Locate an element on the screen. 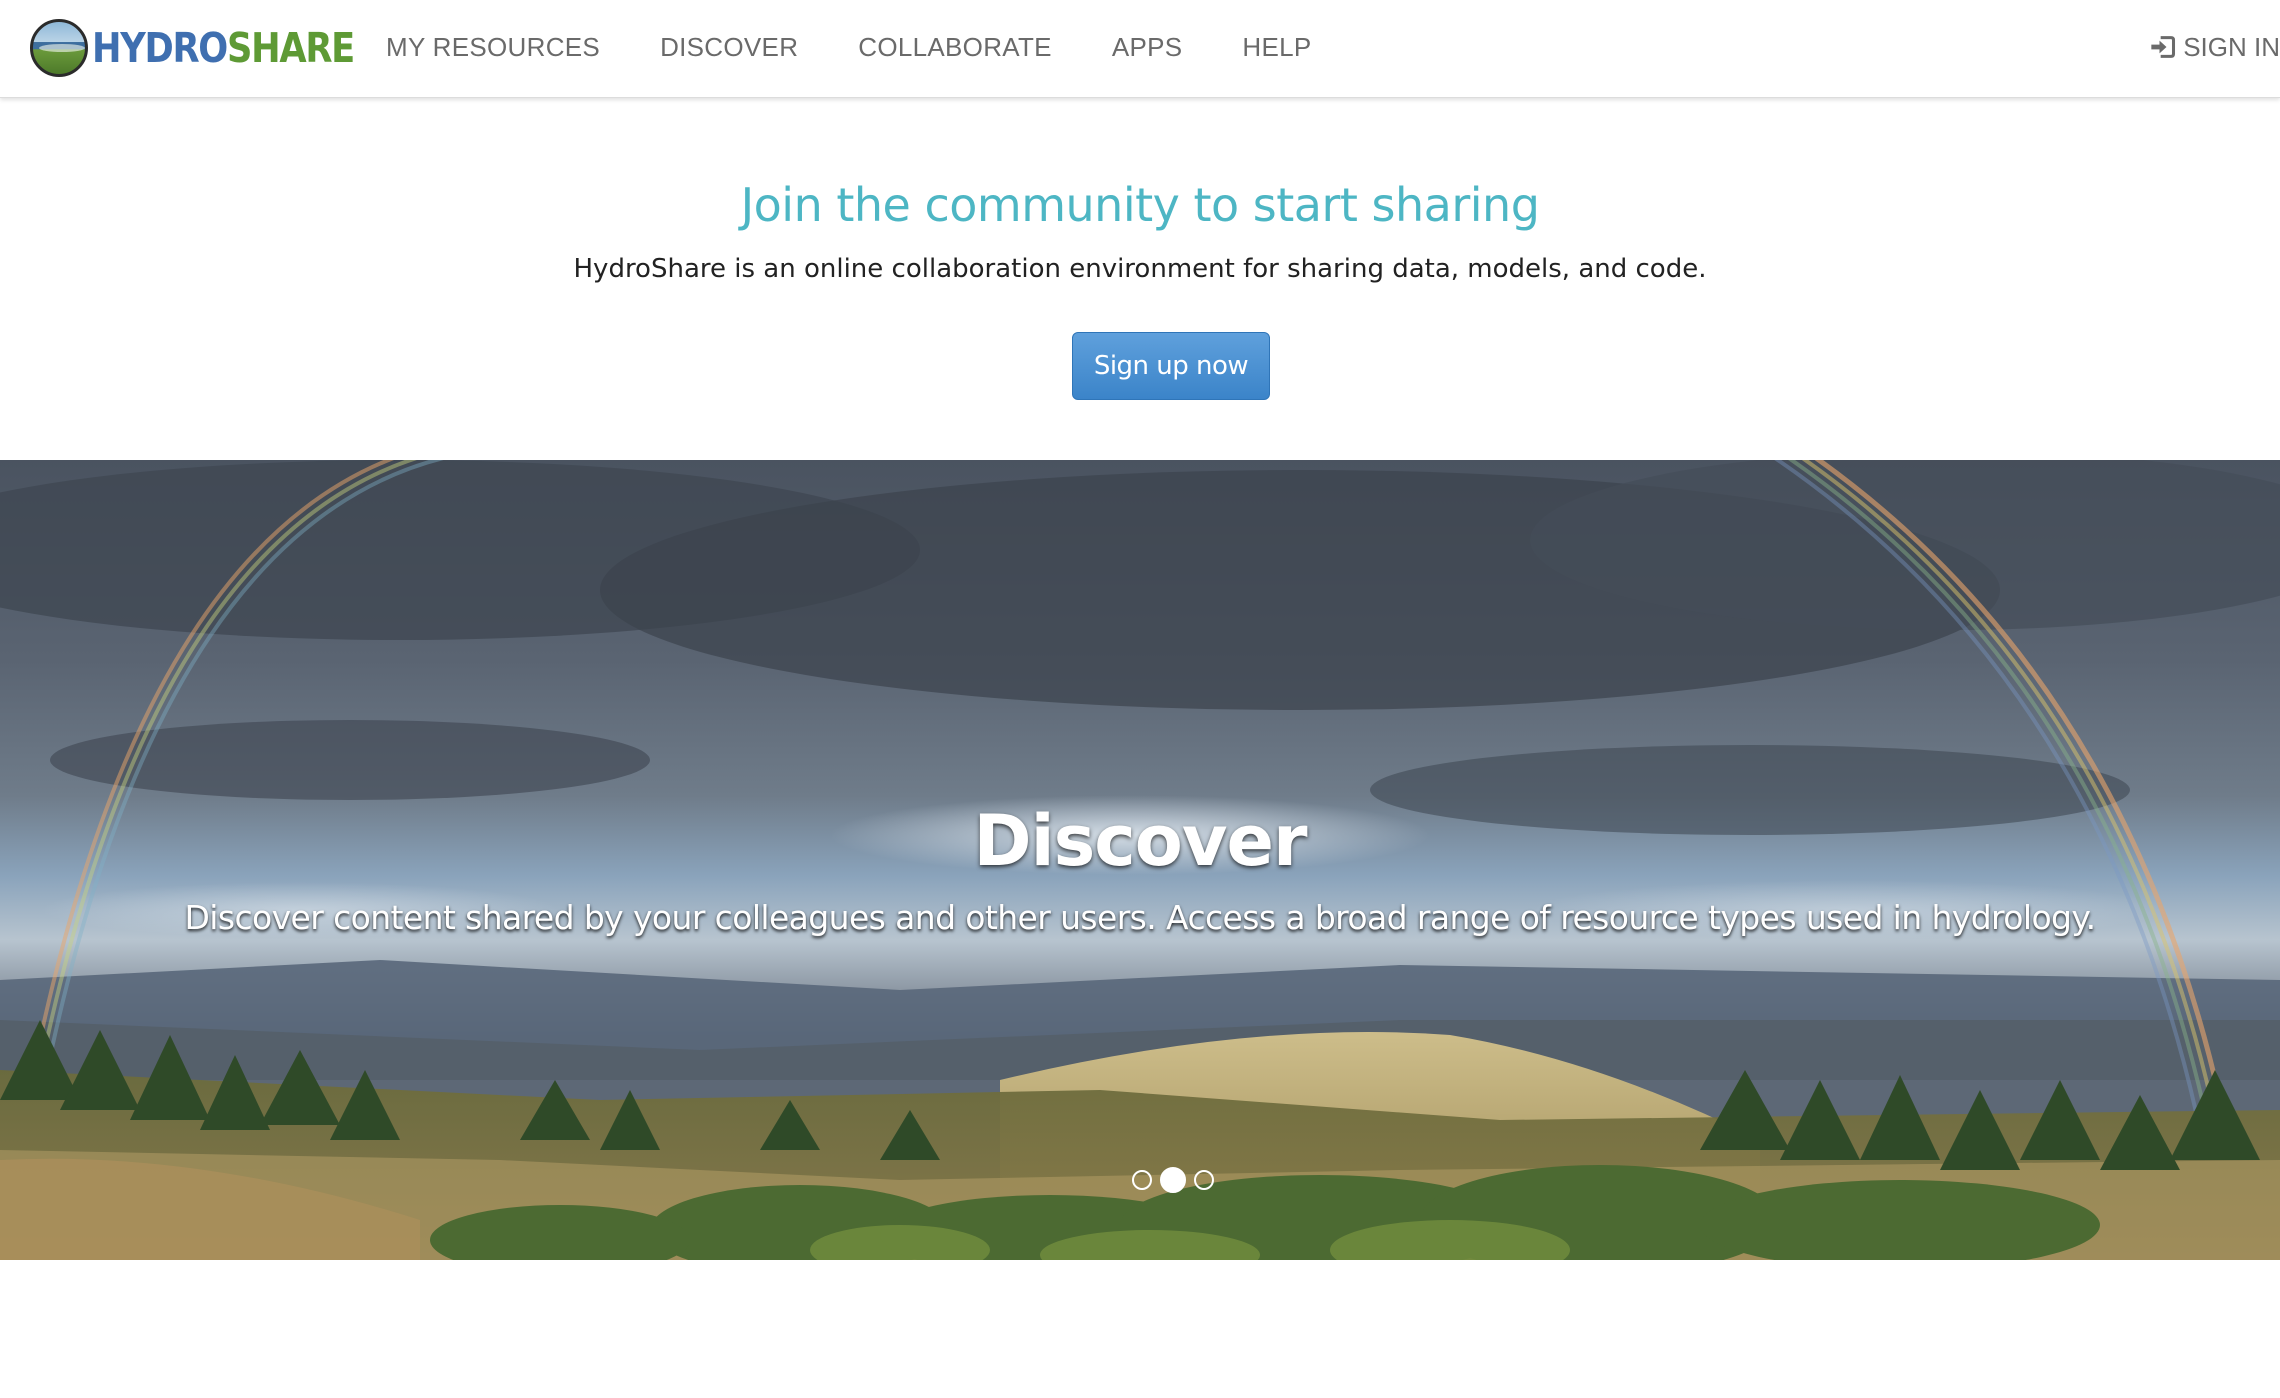 Image resolution: width=2280 pixels, height=1398 pixels. globe-logo-icon is located at coordinates (59, 48).